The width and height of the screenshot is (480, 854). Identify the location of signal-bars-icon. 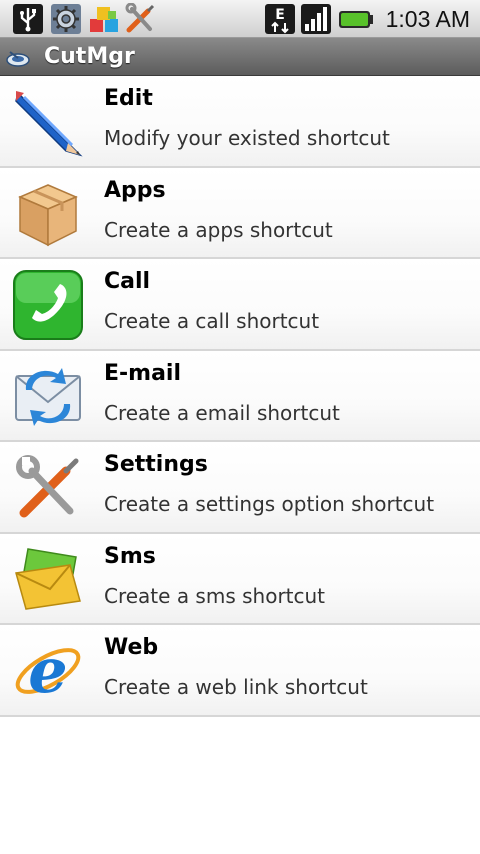
(316, 19).